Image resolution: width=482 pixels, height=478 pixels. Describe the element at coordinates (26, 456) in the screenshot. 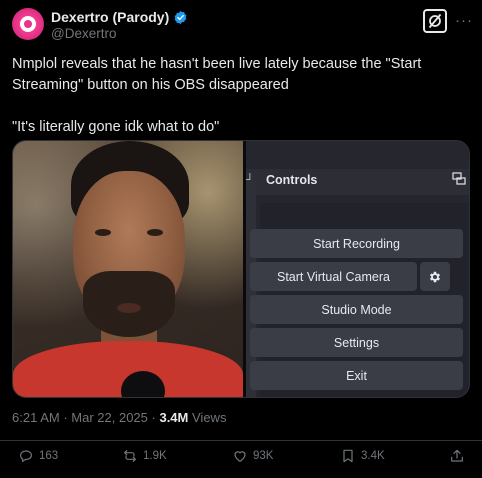

I see `reply-icon` at that location.